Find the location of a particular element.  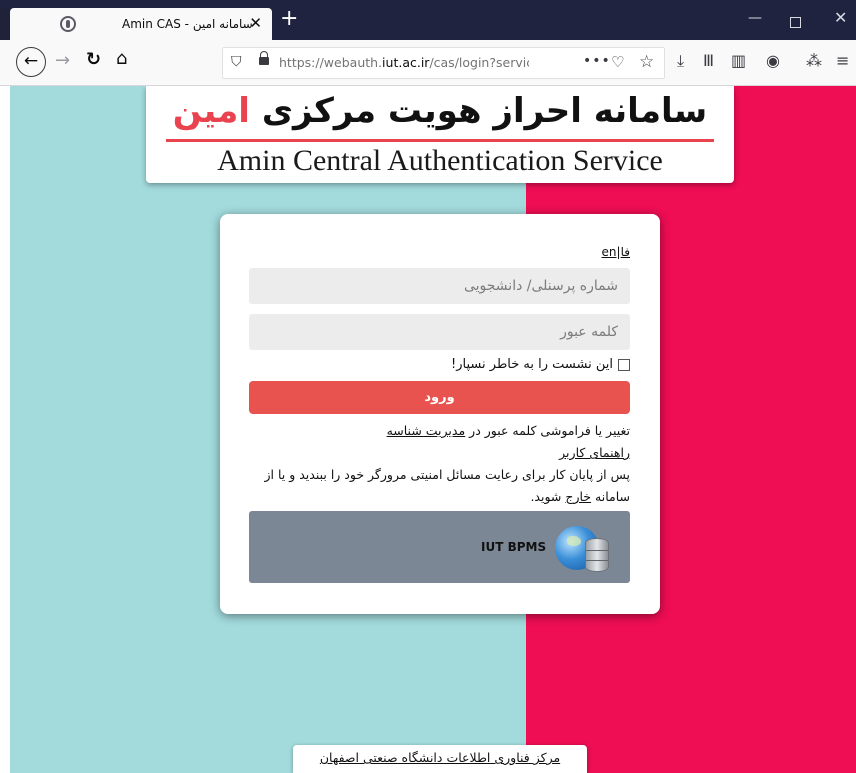

window-minimize-button: — is located at coordinates (755, 18).